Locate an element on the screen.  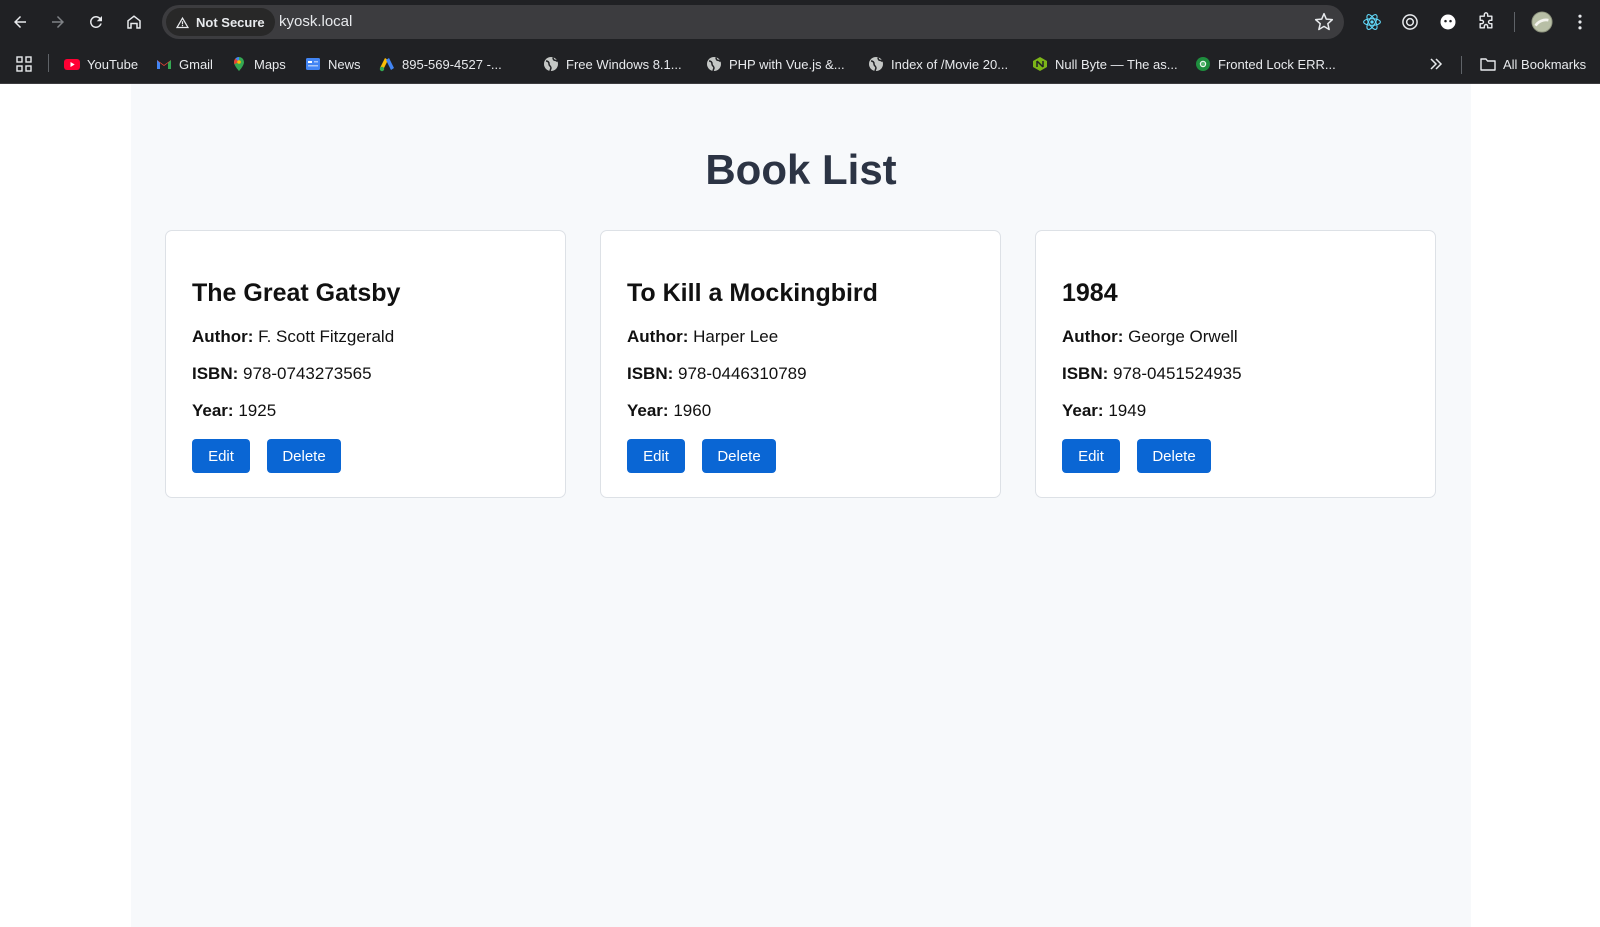
warning-triangle-icon is located at coordinates (182, 22).